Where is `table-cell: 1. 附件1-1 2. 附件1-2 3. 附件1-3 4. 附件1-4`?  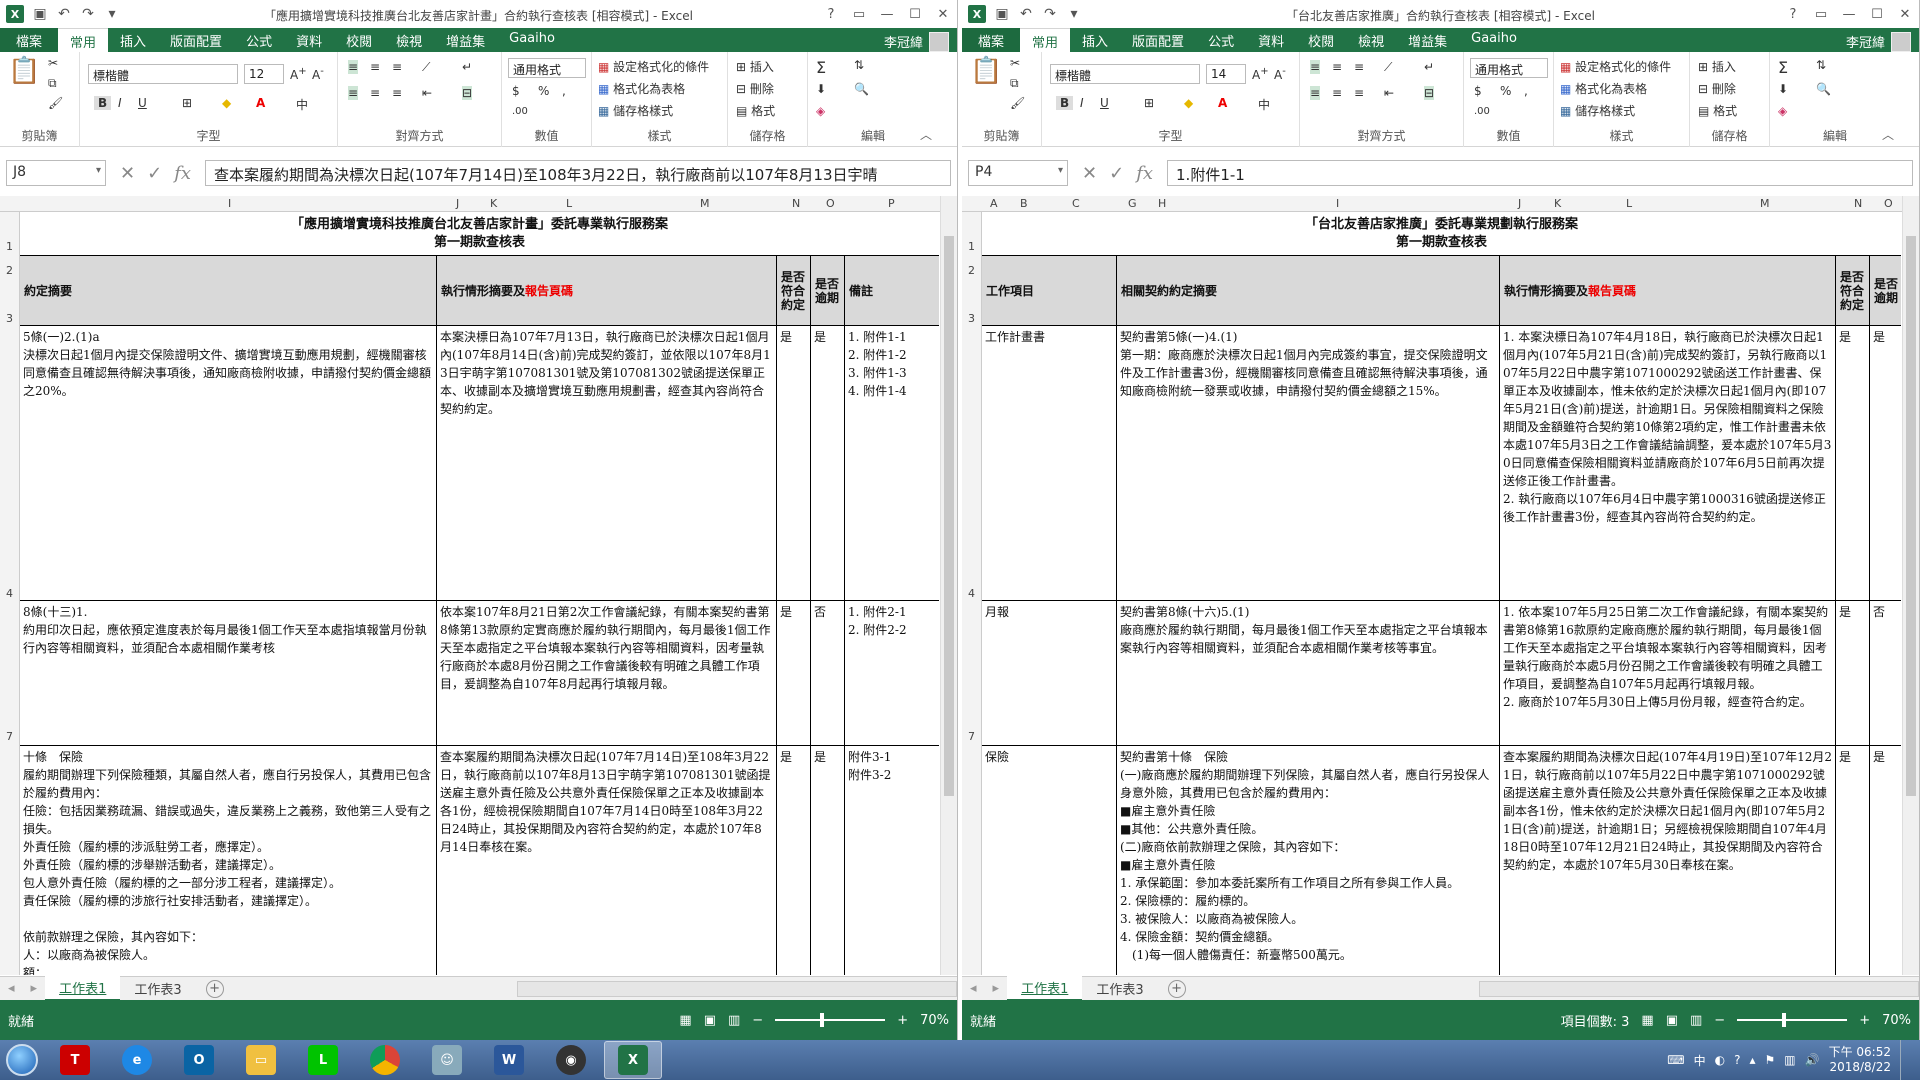 table-cell: 1. 附件1-1 2. 附件1-2 3. 附件1-3 4. 附件1-4 is located at coordinates (892, 463).